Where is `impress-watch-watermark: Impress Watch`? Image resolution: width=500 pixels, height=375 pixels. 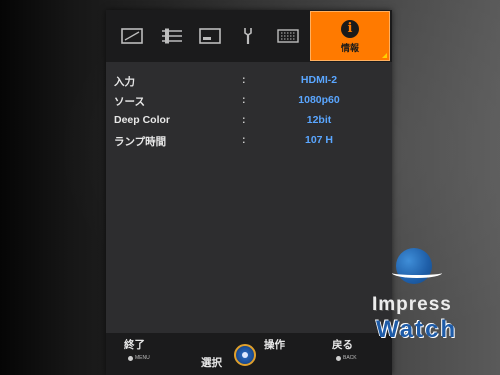 impress-watch-watermark: Impress Watch is located at coordinates (422, 298).